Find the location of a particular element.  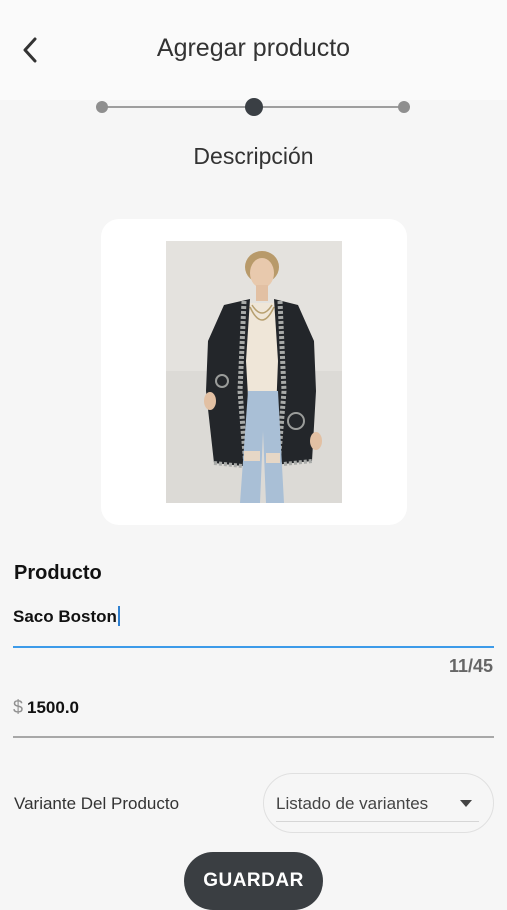

price-input: $ 1500.0 is located at coordinates (253, 714).